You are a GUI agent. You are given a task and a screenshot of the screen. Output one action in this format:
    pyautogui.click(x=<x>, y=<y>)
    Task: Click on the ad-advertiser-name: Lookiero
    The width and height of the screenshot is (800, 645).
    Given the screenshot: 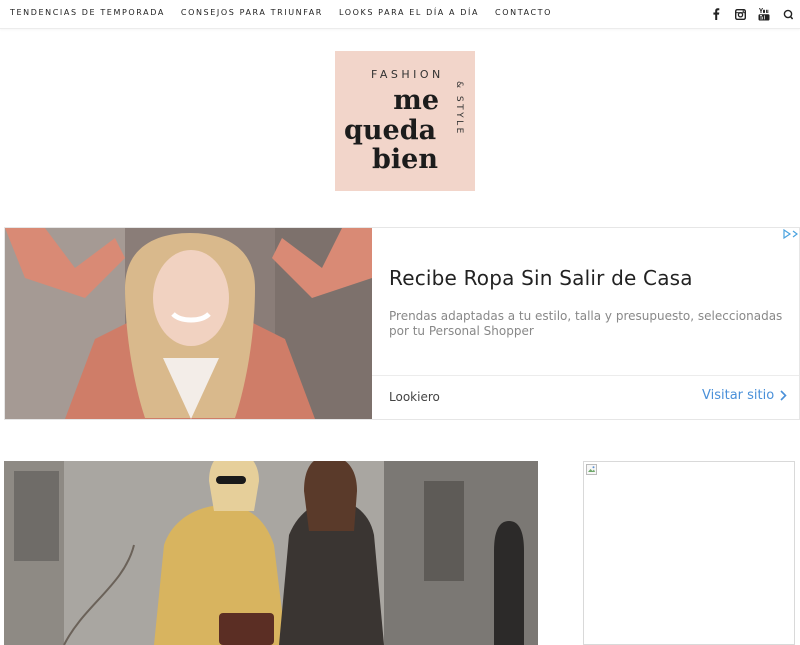 What is the action you would take?
    pyautogui.click(x=414, y=397)
    